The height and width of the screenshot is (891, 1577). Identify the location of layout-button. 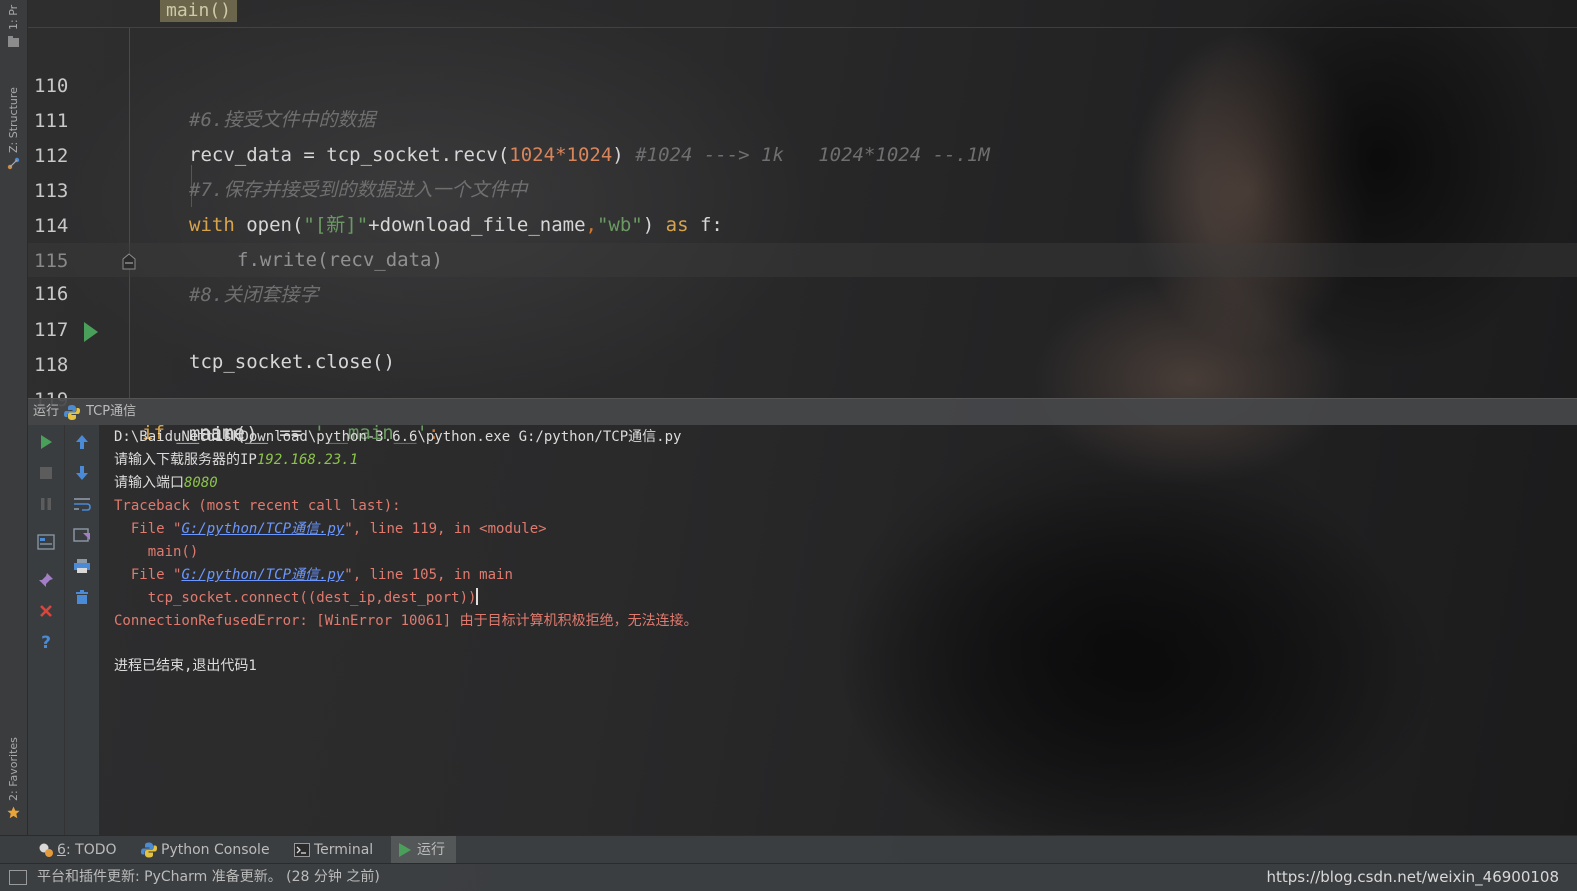
(46, 542).